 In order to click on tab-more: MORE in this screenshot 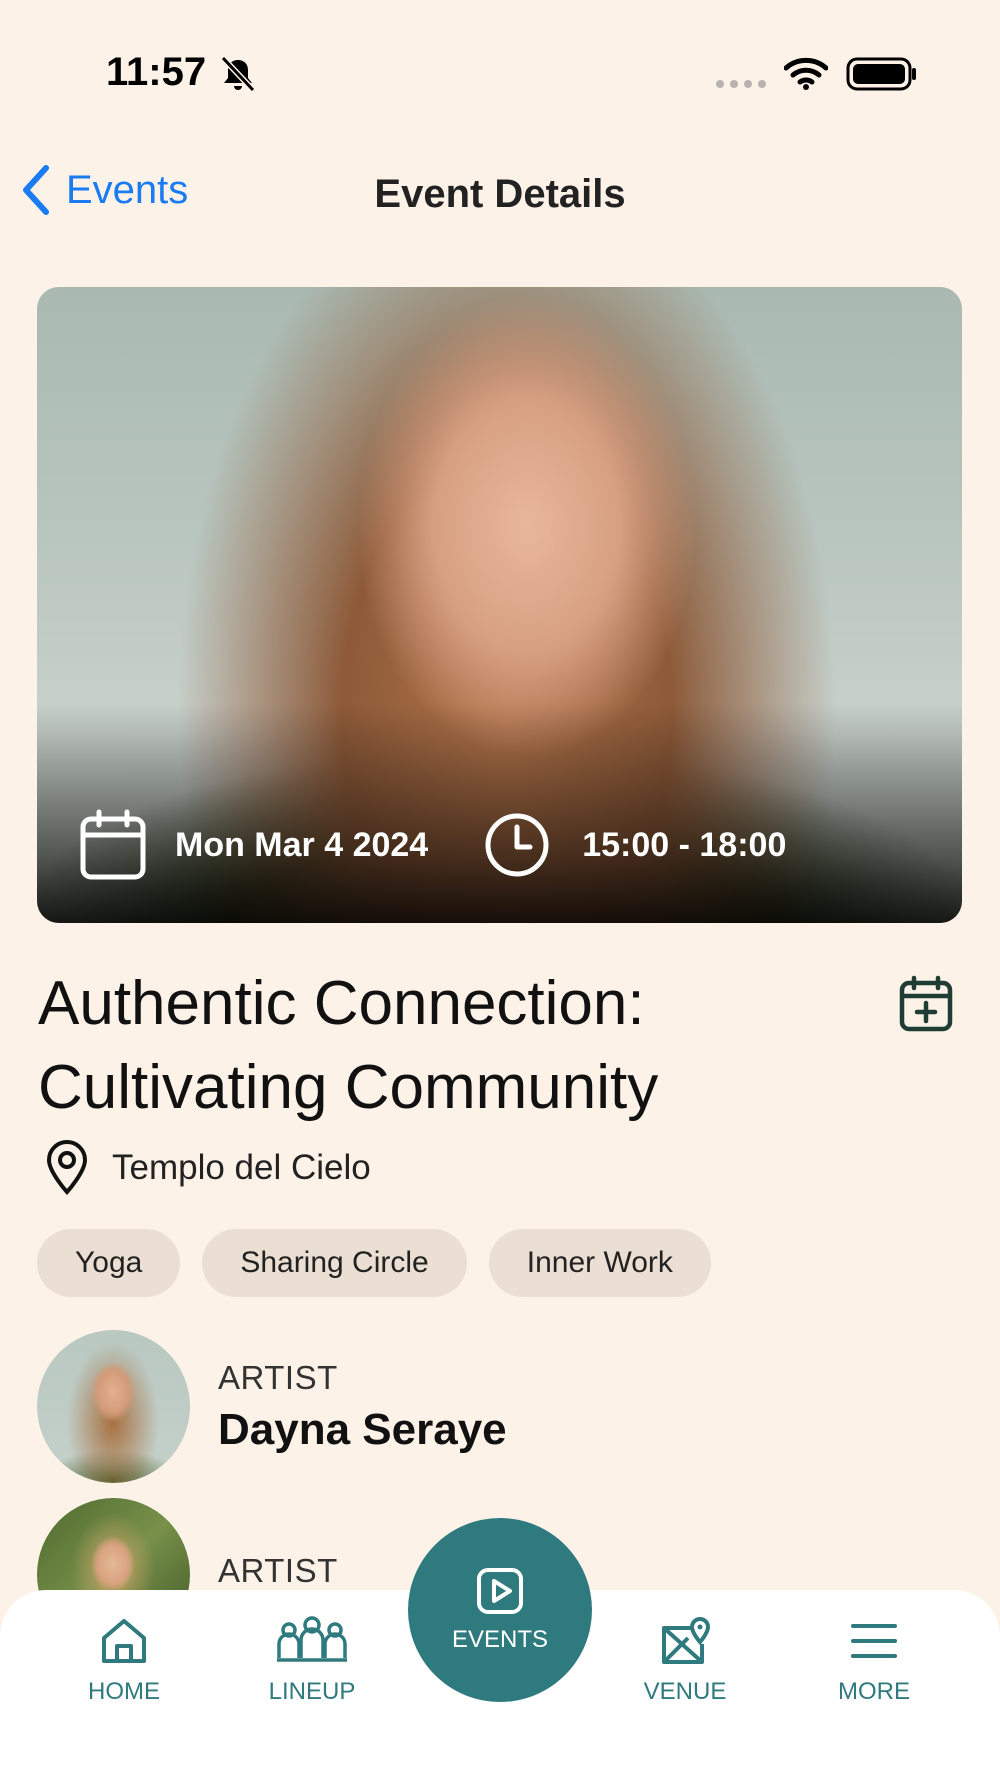, I will do `click(874, 1660)`.